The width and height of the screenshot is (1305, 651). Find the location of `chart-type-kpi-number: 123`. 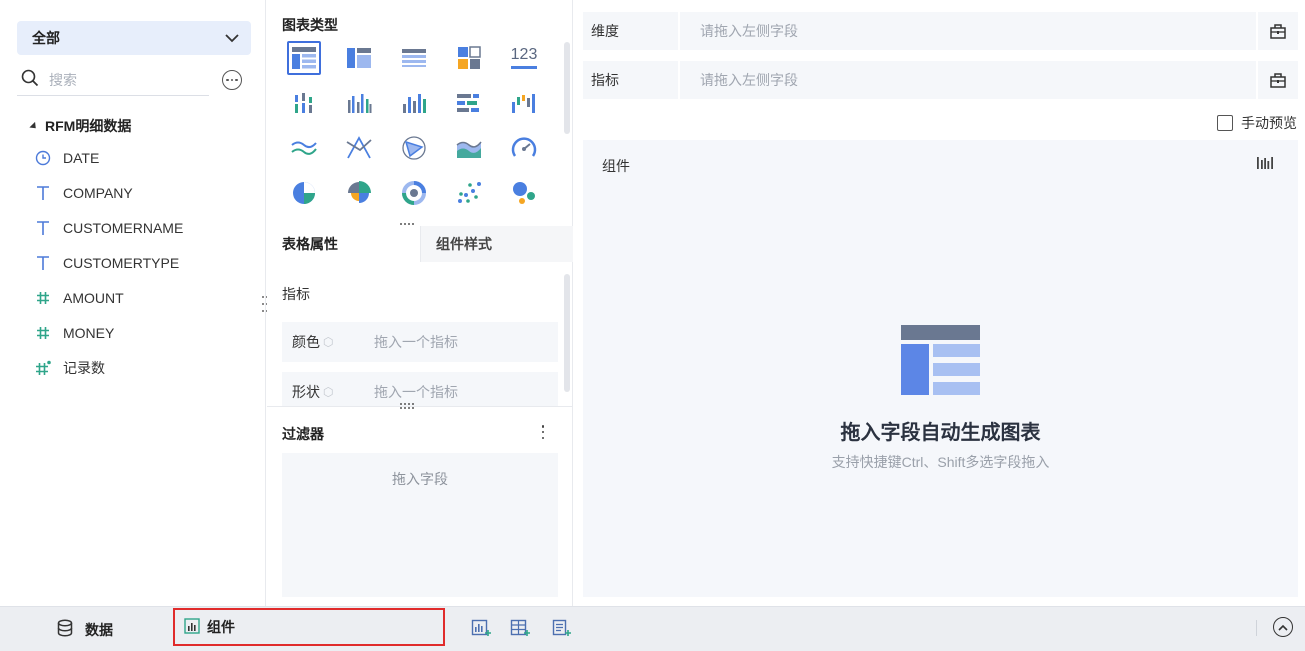

chart-type-kpi-number: 123 is located at coordinates (524, 58).